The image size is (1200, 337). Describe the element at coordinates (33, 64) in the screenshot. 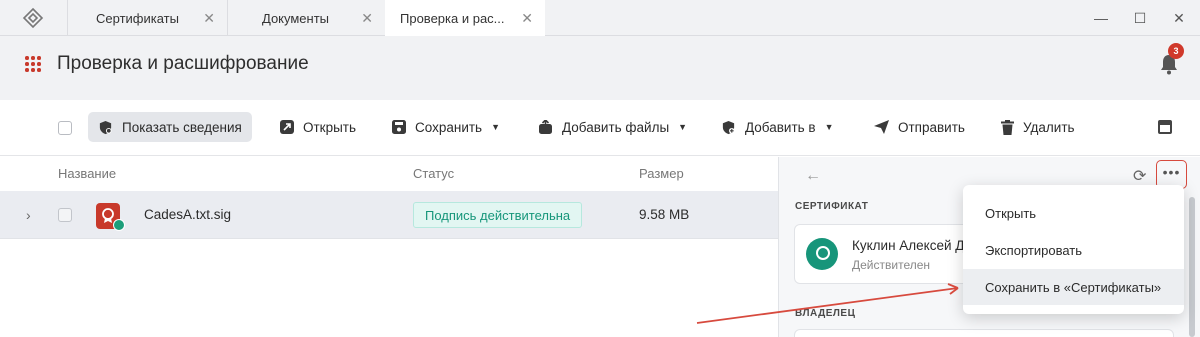

I see `app-menu-grid-icon` at that location.